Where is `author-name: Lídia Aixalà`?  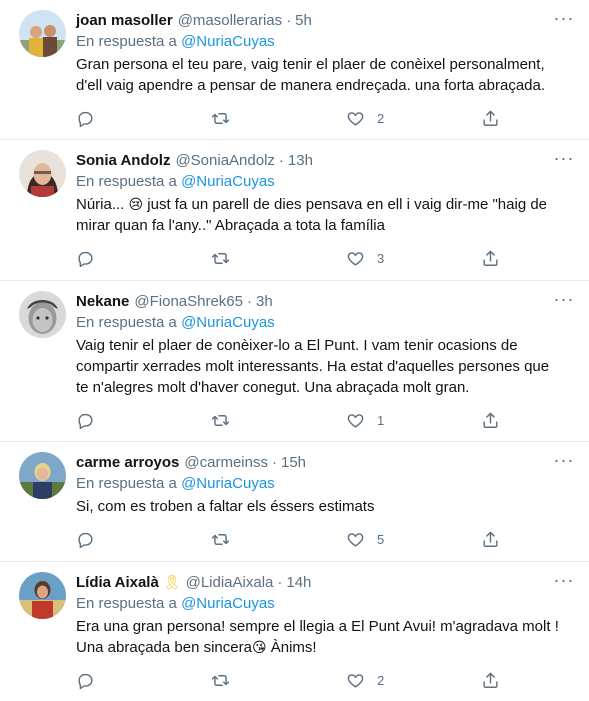 author-name: Lídia Aixalà is located at coordinates (117, 582).